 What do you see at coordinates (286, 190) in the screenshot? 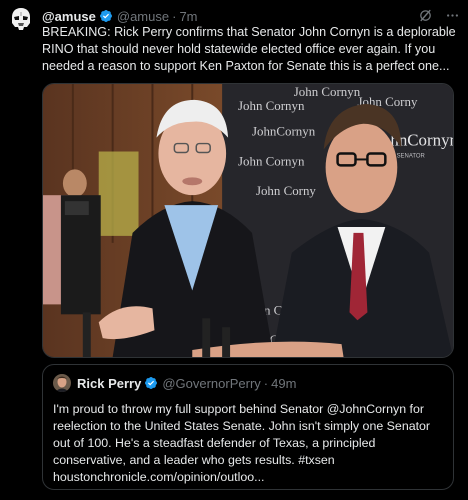
I see `backdrop-text: John Corny` at bounding box center [286, 190].